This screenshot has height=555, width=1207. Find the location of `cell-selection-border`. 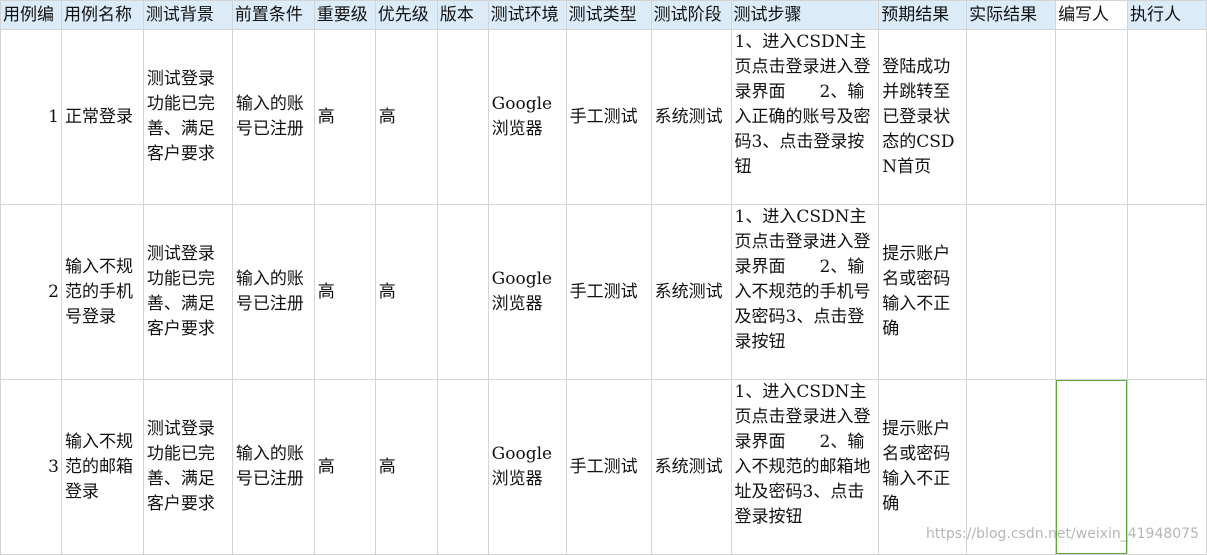

cell-selection-border is located at coordinates (1091, 467).